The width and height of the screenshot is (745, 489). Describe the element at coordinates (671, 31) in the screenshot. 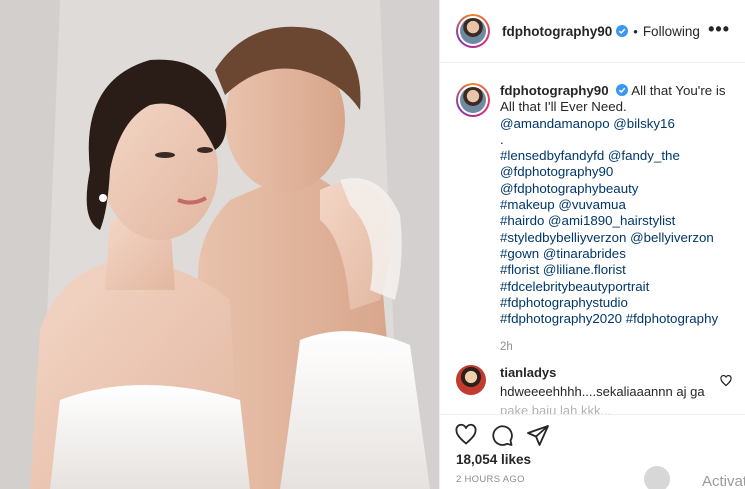

I see `following-button: Following` at that location.